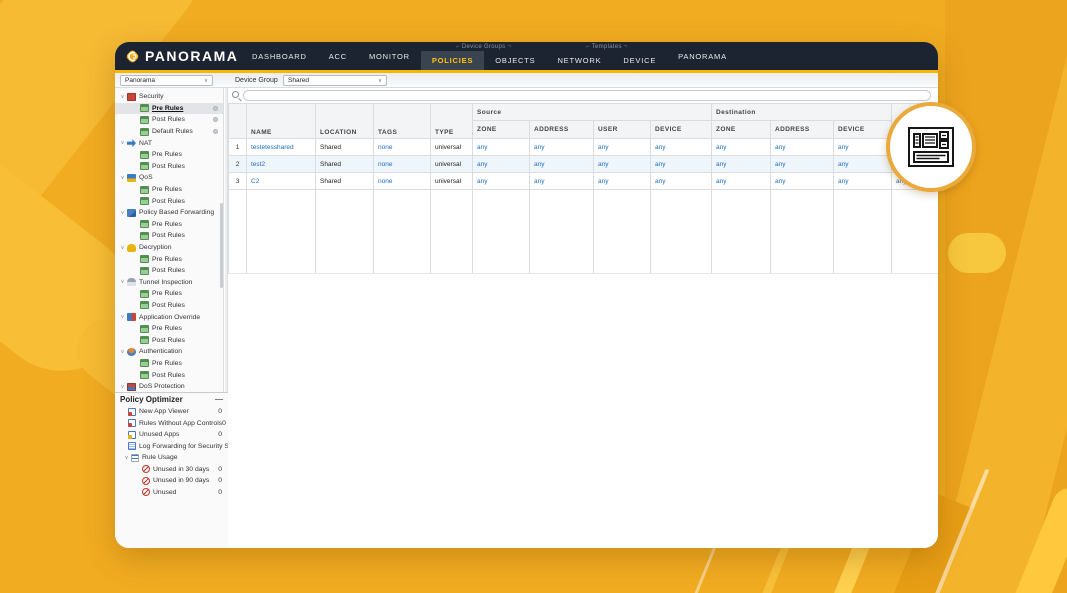  What do you see at coordinates (515, 60) in the screenshot?
I see `tab-objects: OBJECTS` at bounding box center [515, 60].